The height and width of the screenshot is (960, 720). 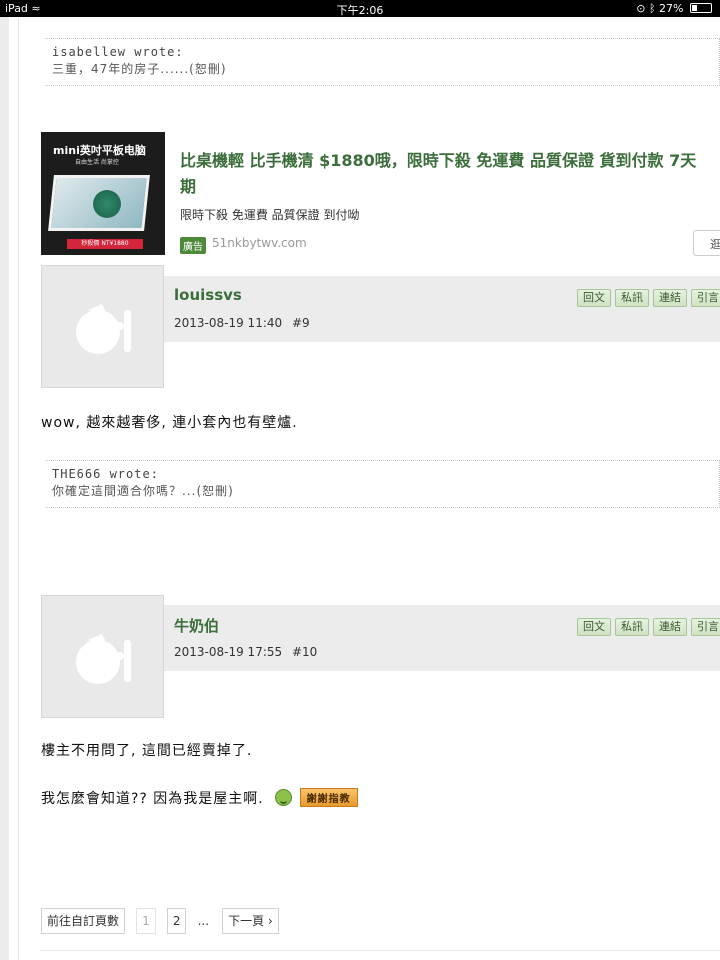 I want to click on post-meta: 2013-08-19 17:55 #10, so click(x=248, y=652).